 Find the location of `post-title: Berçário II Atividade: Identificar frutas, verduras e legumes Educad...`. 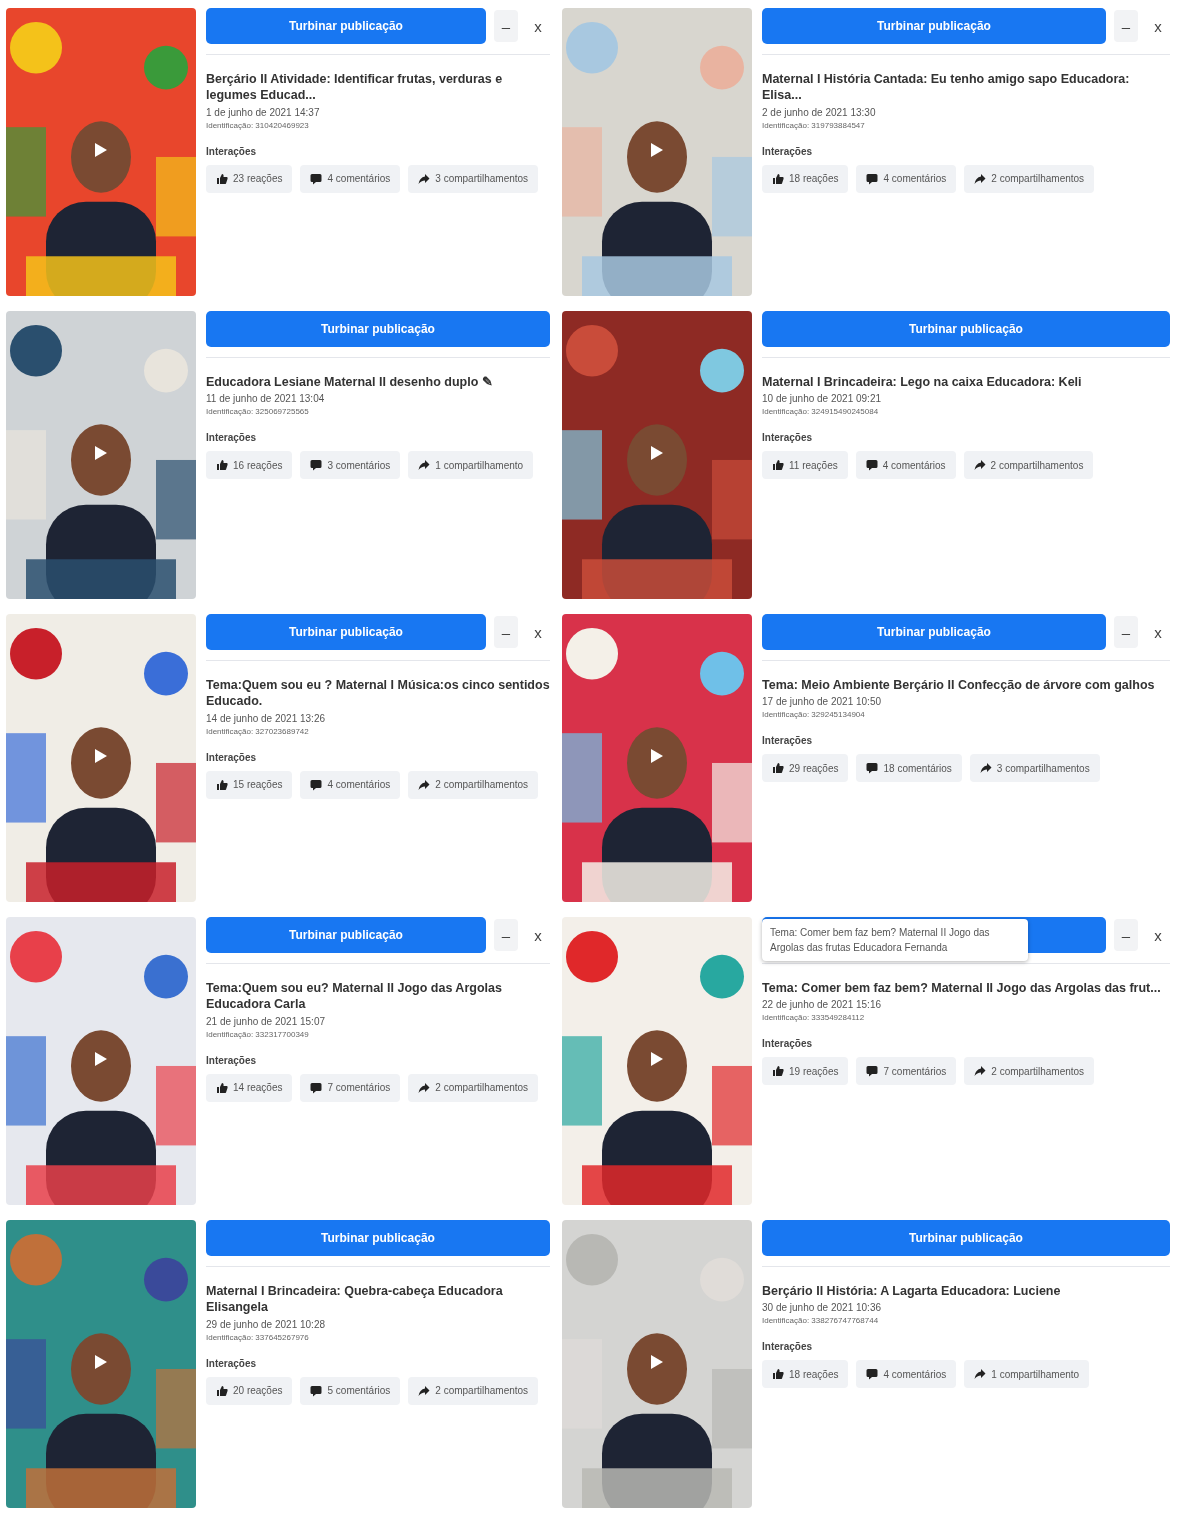

post-title: Berçário II Atividade: Identificar frutas, verduras e legumes Educad... is located at coordinates (355, 87).